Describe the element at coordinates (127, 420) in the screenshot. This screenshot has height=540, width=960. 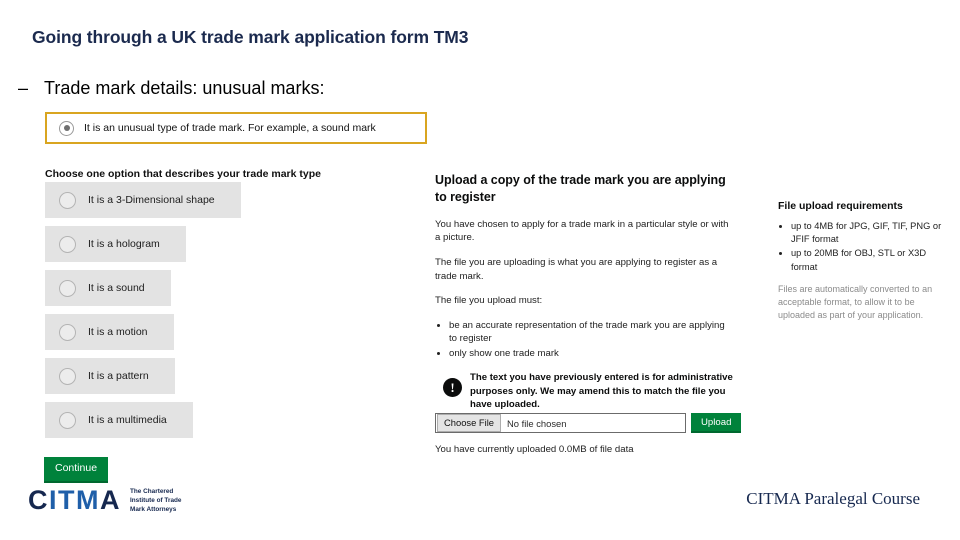
I see `option-label: It is a multimedia` at that location.